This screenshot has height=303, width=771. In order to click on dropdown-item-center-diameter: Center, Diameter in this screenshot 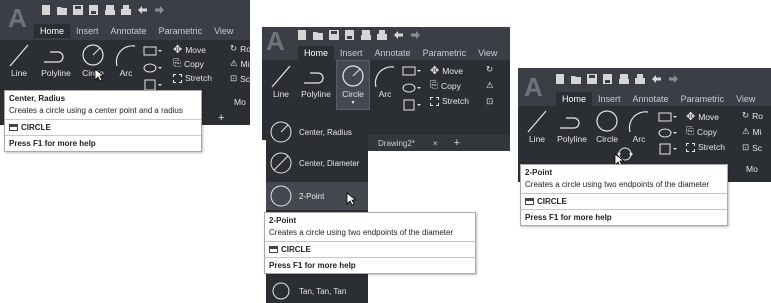, I will do `click(317, 163)`.